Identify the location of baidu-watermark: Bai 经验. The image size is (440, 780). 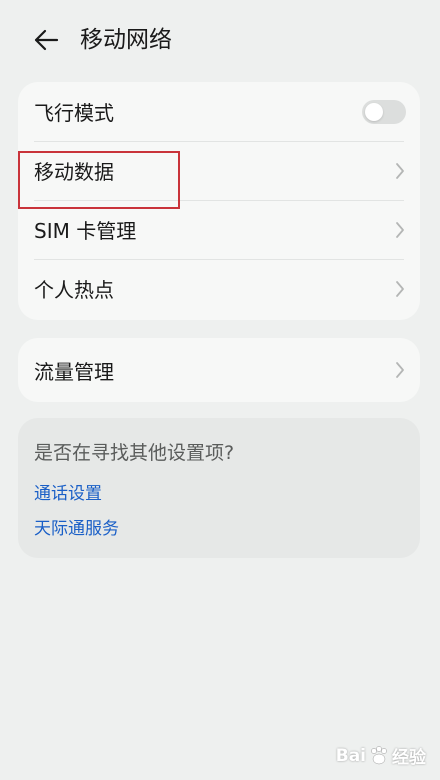
(380, 756).